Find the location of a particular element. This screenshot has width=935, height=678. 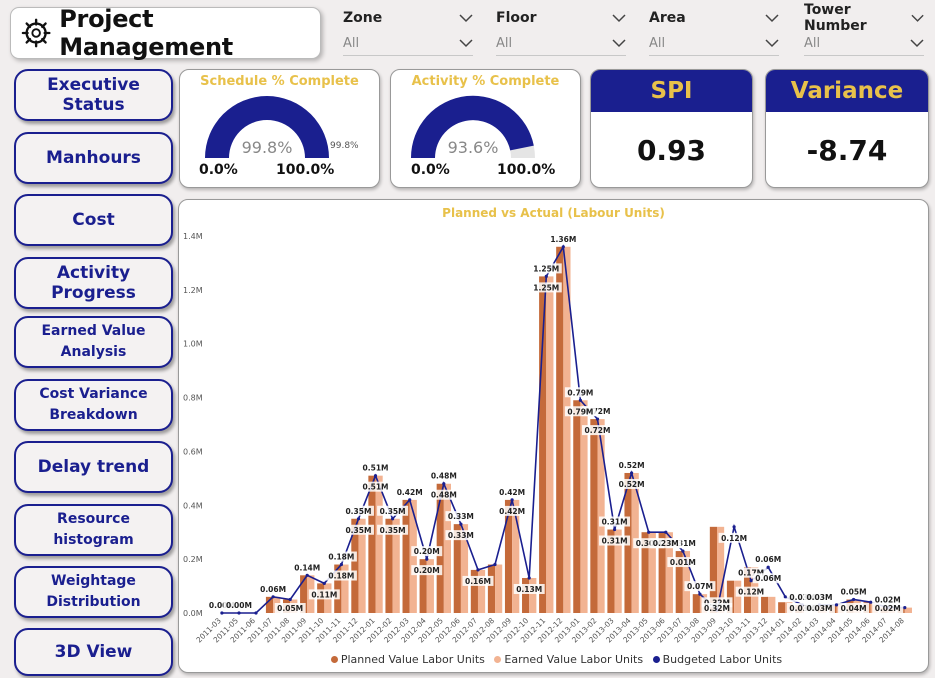

y-tick-label: 1.0M is located at coordinates (193, 344).